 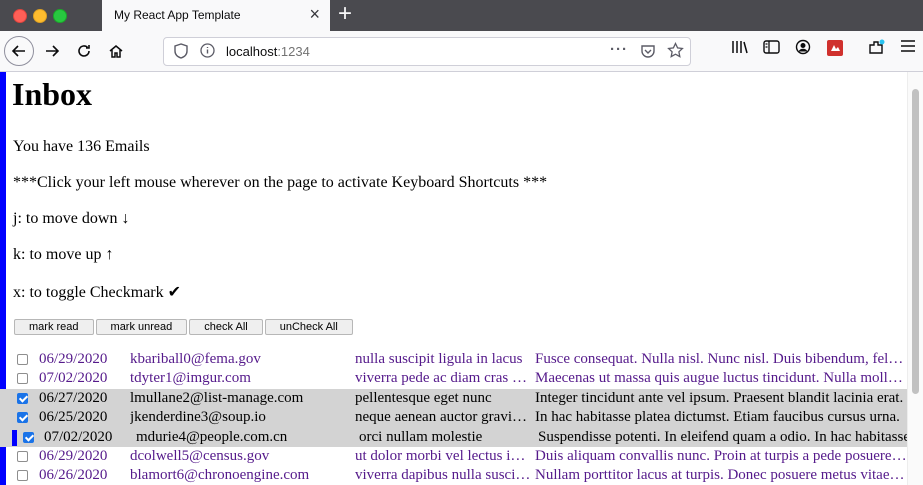 I want to click on email-sender: tdyter1@imgur.com, so click(x=190, y=378).